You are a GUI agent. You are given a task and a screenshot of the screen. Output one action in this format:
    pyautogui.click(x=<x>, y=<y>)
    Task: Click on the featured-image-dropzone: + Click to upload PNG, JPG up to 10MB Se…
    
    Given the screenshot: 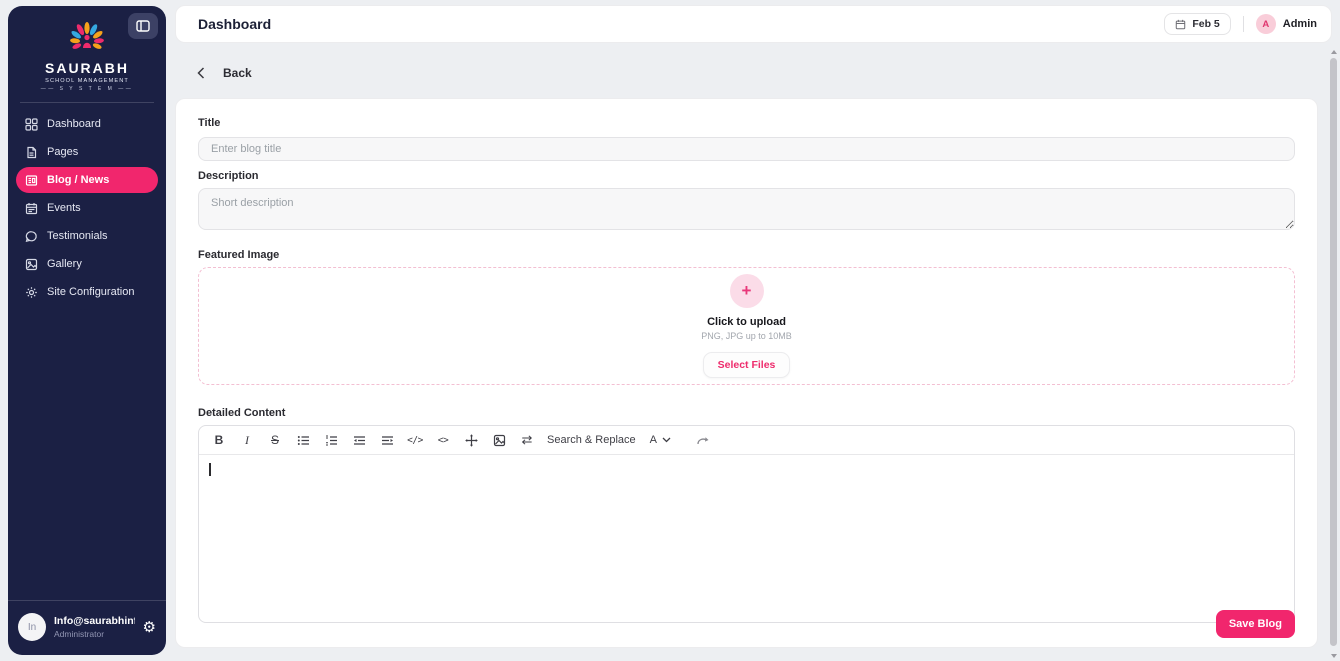 What is the action you would take?
    pyautogui.click(x=746, y=326)
    